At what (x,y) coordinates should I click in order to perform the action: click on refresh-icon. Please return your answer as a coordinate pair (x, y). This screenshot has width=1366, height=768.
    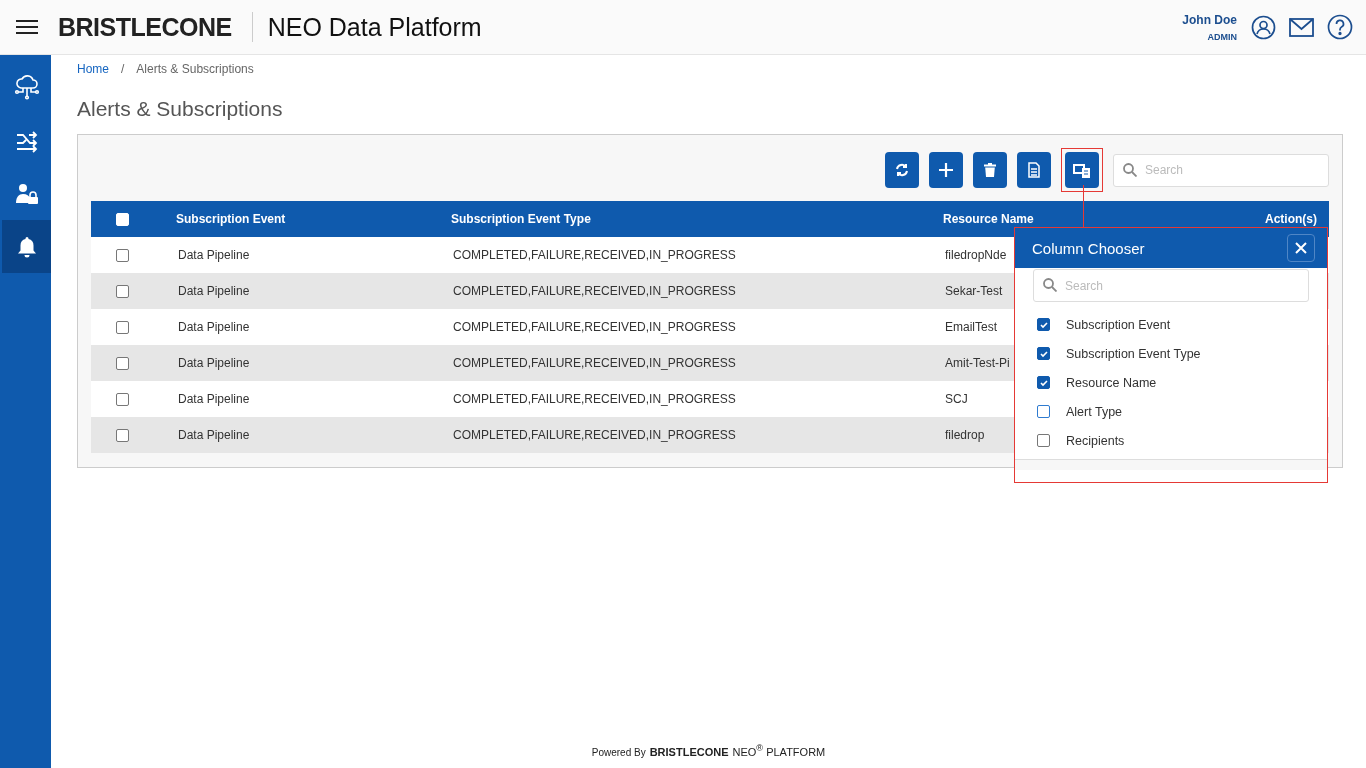
    Looking at the image, I should click on (902, 170).